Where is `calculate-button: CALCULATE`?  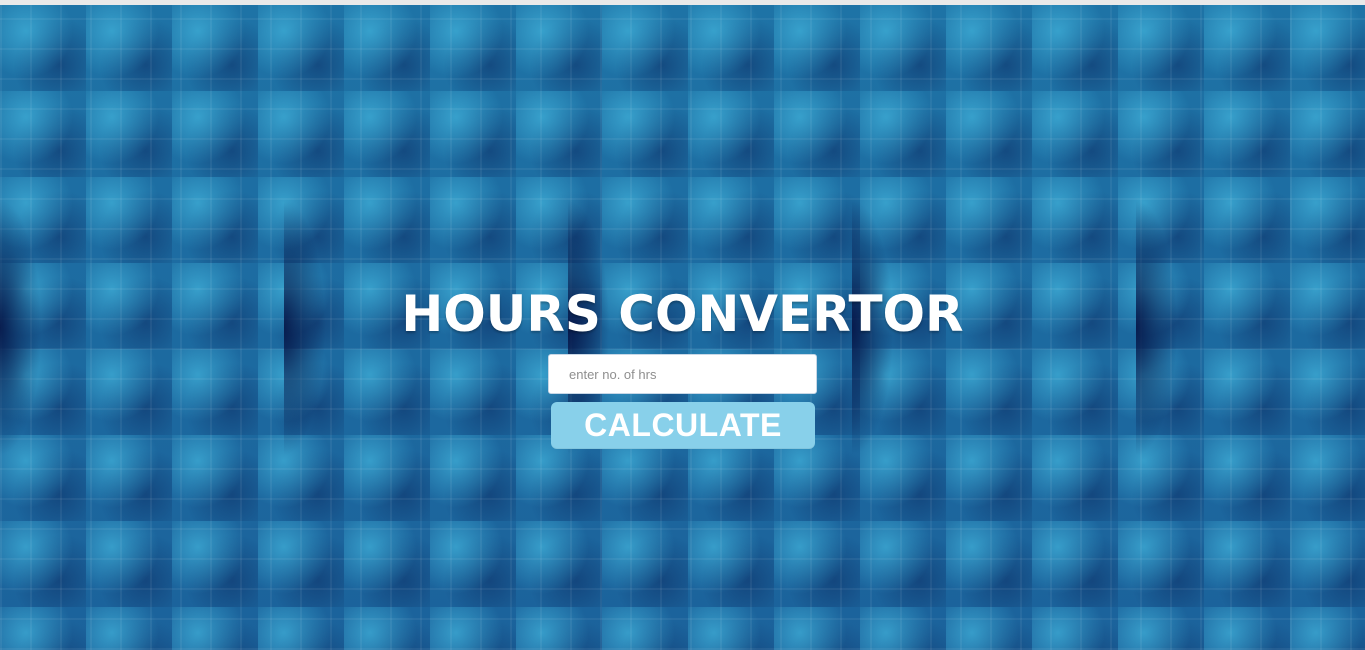
calculate-button: CALCULATE is located at coordinates (683, 425).